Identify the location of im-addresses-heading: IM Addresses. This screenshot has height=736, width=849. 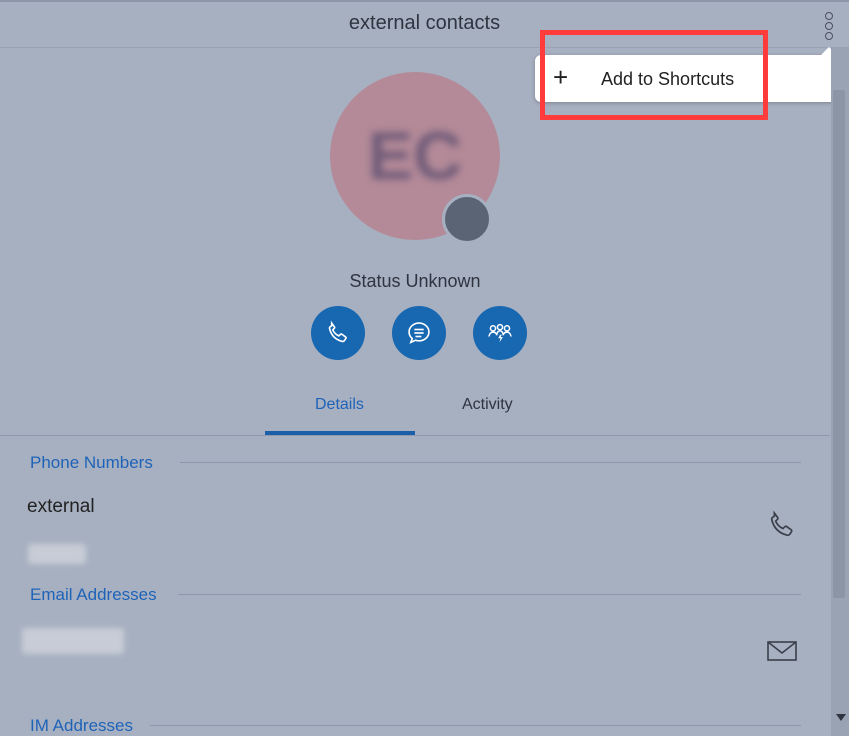
(81, 725).